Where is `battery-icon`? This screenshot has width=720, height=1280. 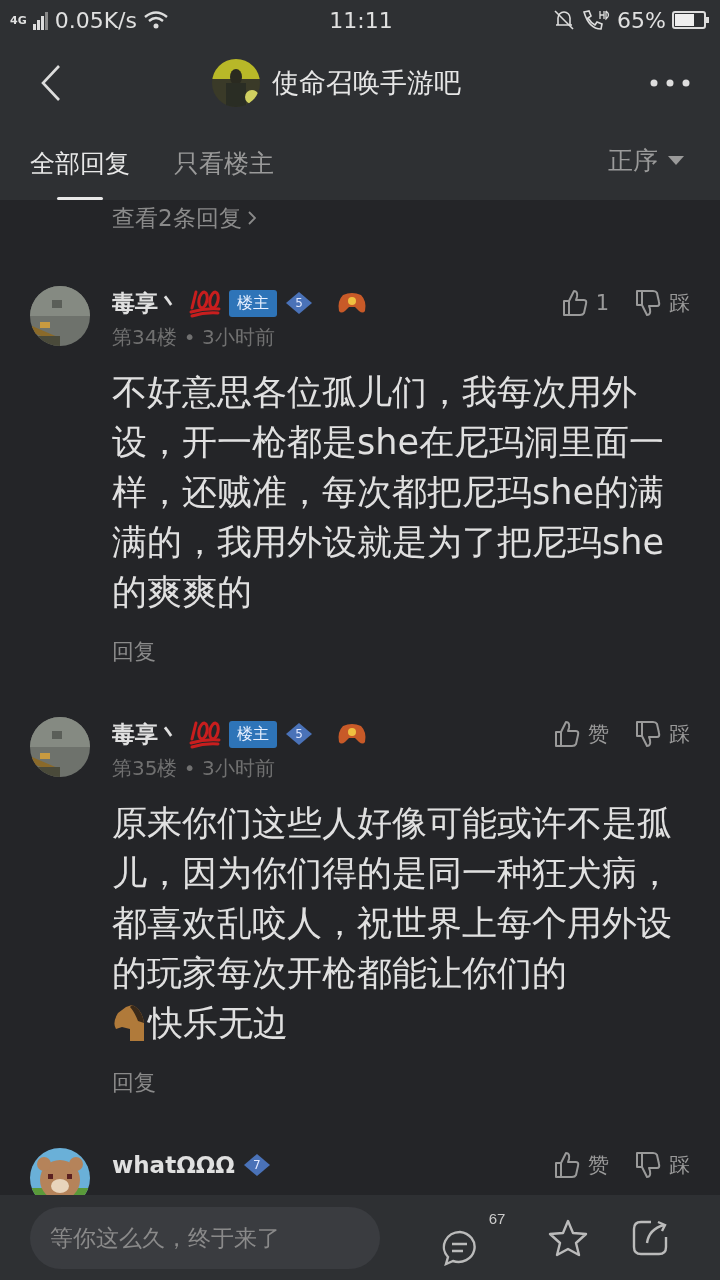
battery-icon is located at coordinates (691, 20).